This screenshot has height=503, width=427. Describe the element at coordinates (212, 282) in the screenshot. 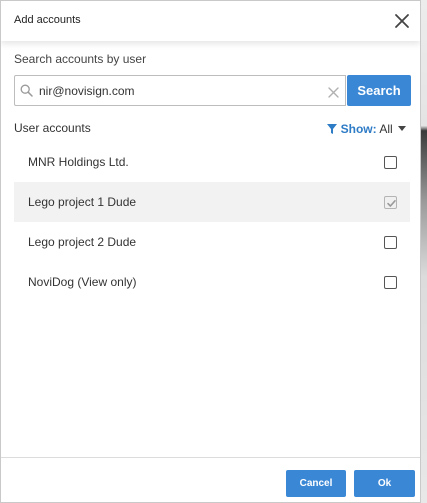

I see `list-item: NoviDog (View only)` at that location.